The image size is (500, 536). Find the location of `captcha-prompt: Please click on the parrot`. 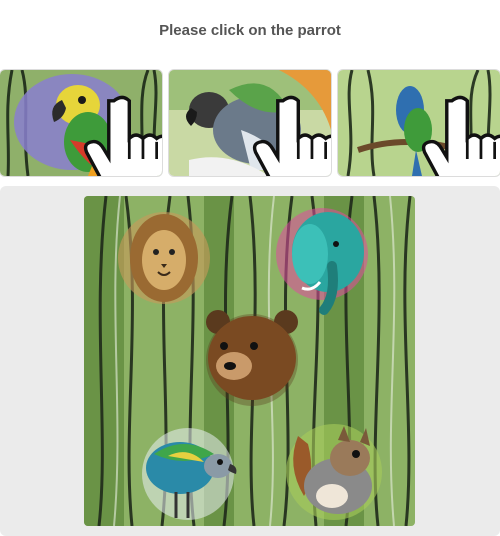

captcha-prompt: Please click on the parrot is located at coordinates (250, 30).